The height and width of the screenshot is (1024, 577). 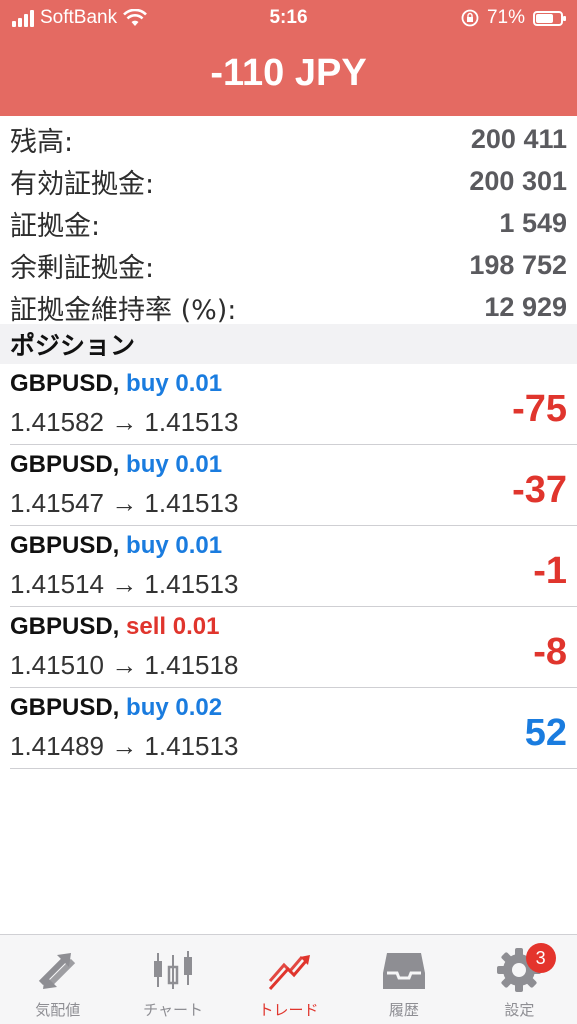 I want to click on summary-label: 残高:, so click(x=42, y=142).